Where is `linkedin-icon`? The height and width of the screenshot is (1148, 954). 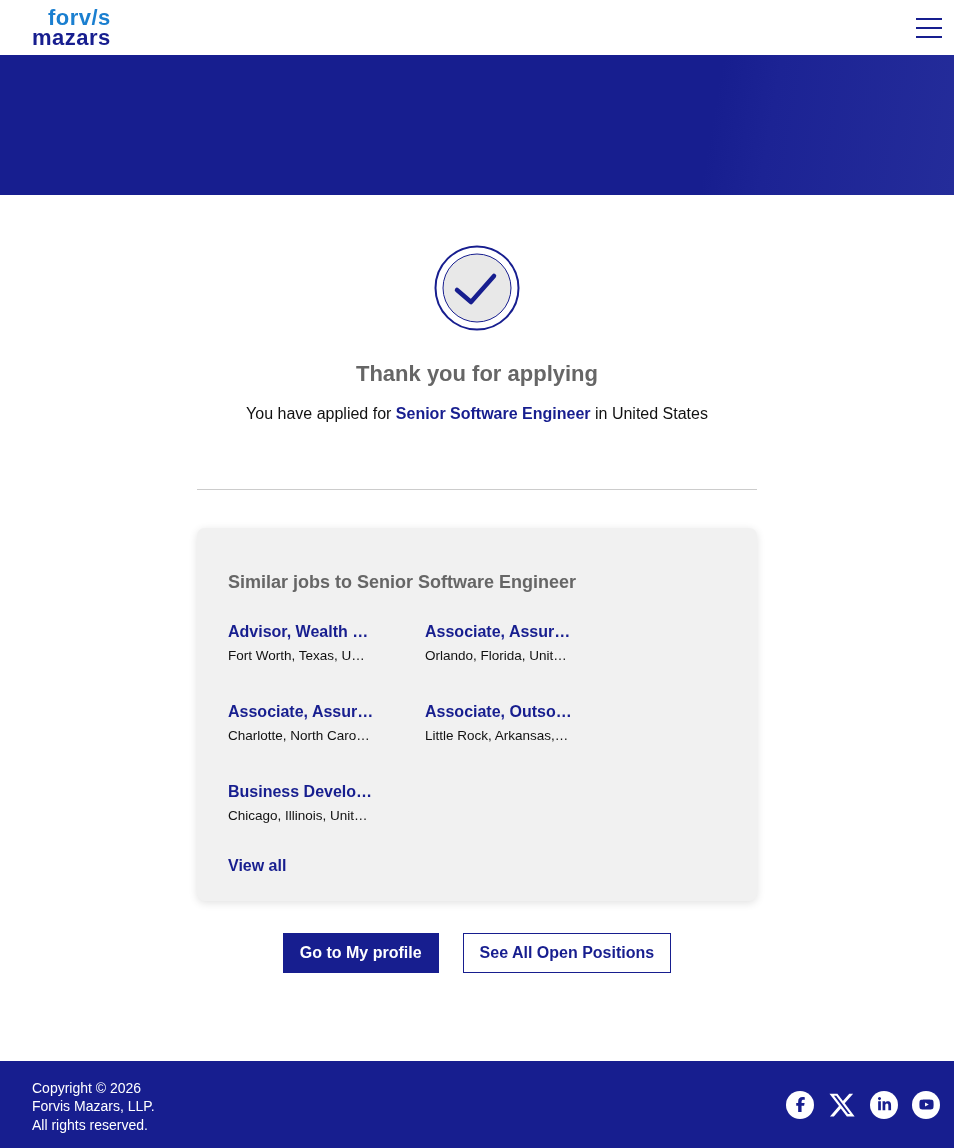 linkedin-icon is located at coordinates (884, 1104).